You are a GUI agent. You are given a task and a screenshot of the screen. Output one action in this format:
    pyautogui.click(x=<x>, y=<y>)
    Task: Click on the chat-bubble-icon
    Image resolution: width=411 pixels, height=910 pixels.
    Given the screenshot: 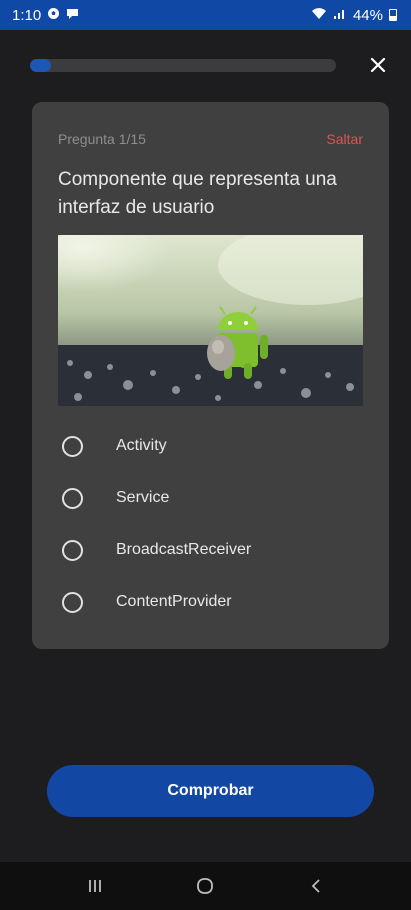 What is the action you would take?
    pyautogui.click(x=72, y=15)
    